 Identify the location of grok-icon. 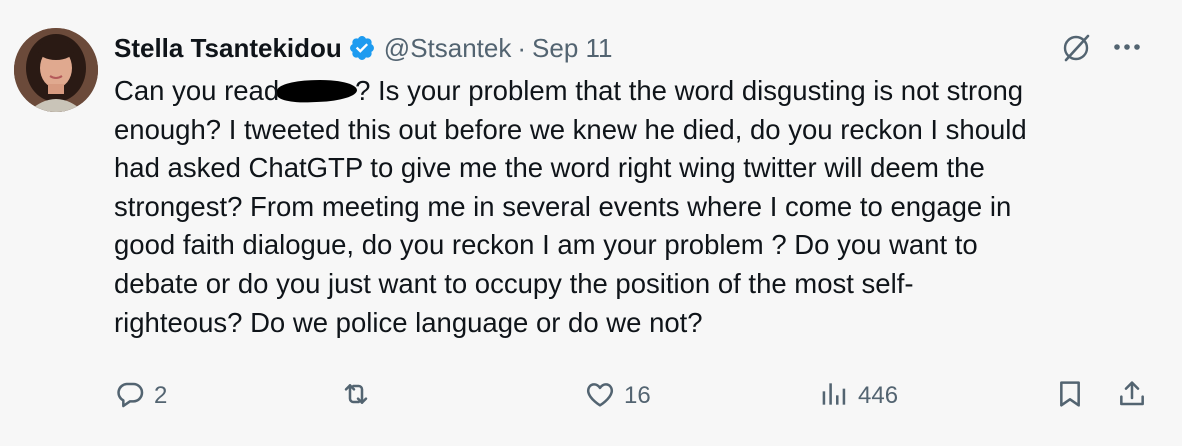
(1076, 48).